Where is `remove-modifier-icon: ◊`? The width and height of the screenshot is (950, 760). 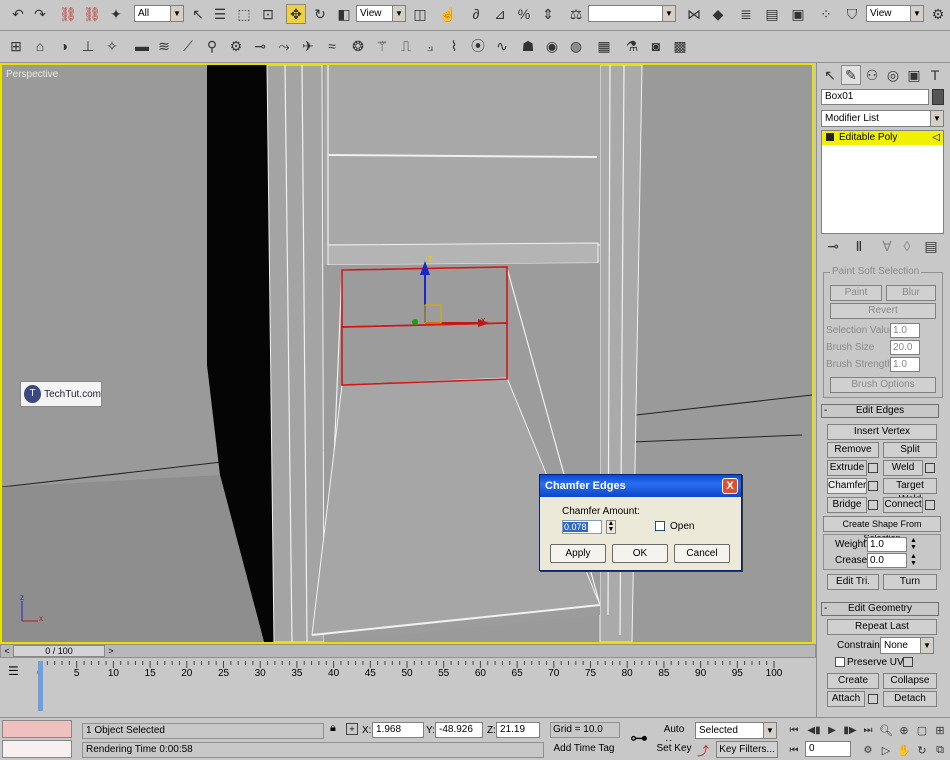 remove-modifier-icon: ◊ is located at coordinates (907, 246).